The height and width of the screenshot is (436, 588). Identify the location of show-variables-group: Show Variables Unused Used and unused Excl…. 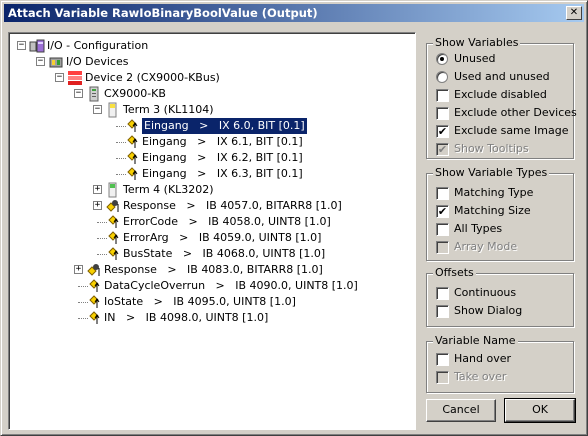
(501, 97).